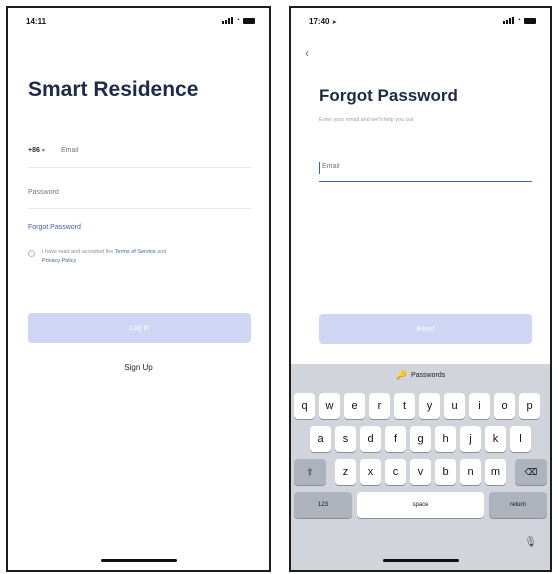  Describe the element at coordinates (319, 21) in the screenshot. I see `status-time-text: 17:40` at that location.